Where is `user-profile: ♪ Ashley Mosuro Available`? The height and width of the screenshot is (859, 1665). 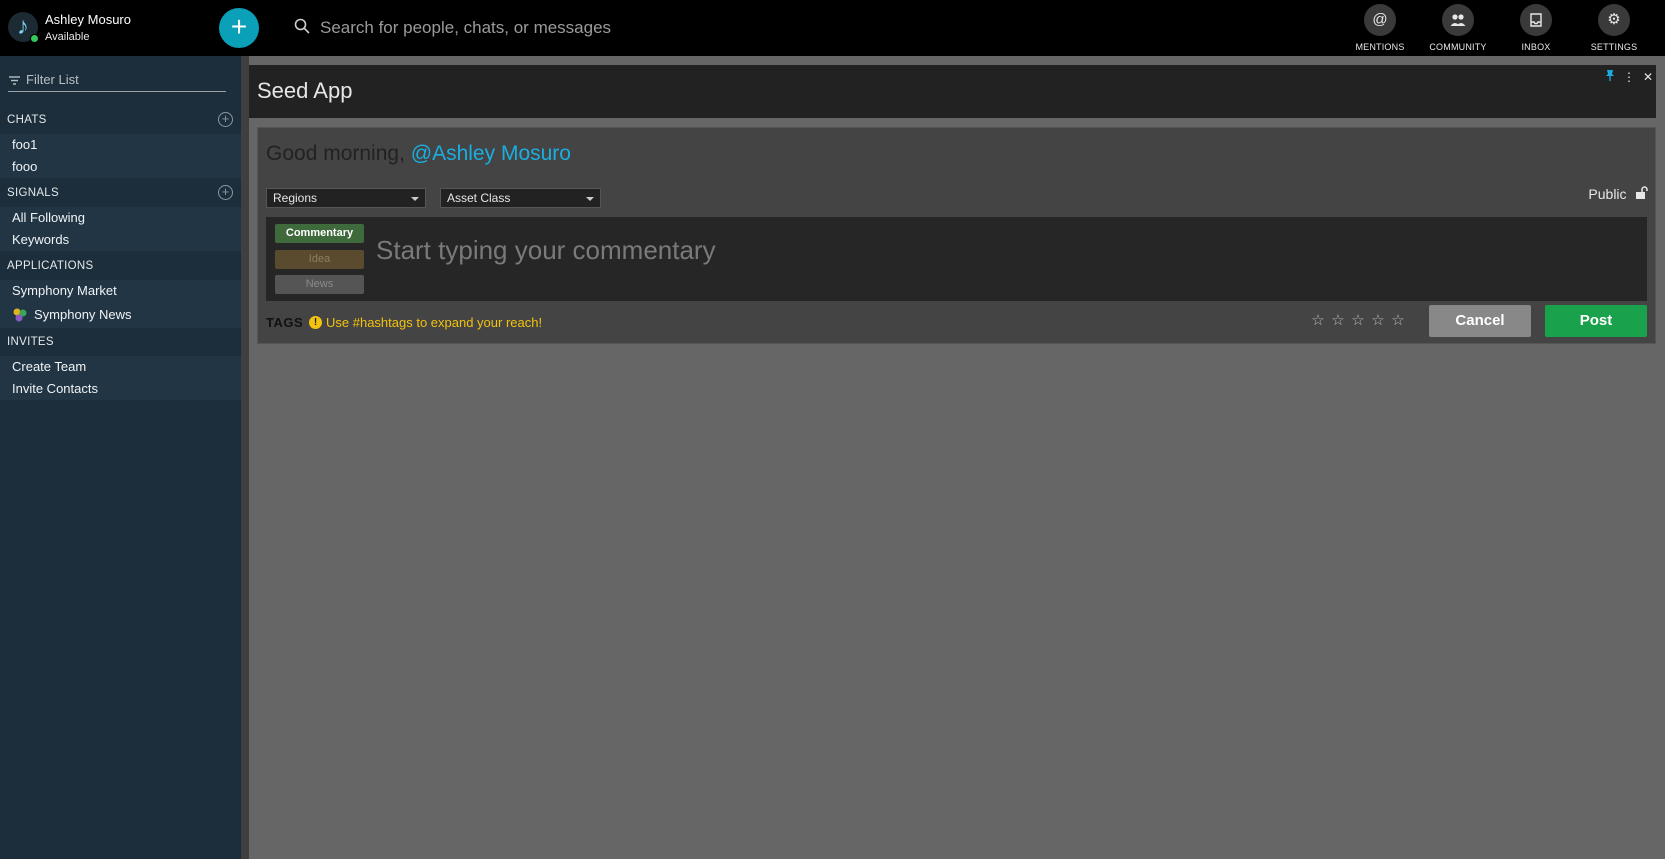 user-profile: ♪ Ashley Mosuro Available is located at coordinates (108, 28).